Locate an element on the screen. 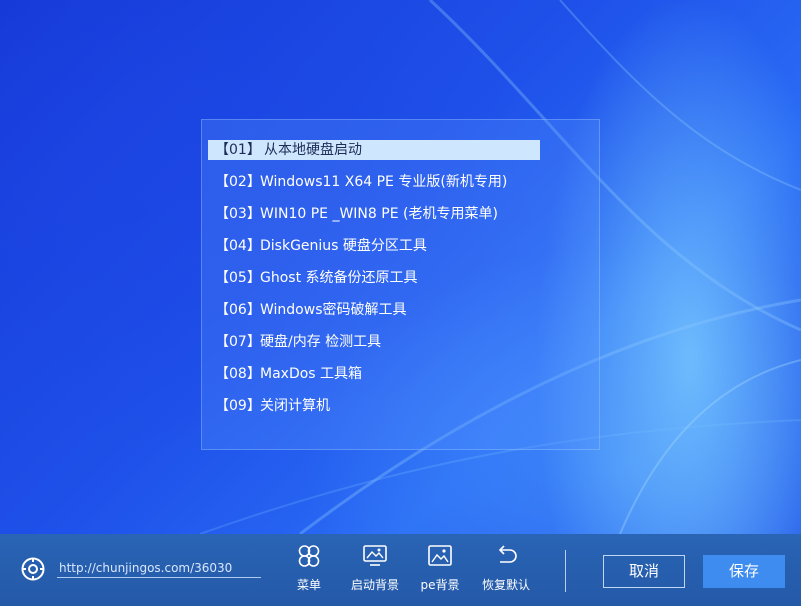  save-button: 保存 is located at coordinates (744, 571).